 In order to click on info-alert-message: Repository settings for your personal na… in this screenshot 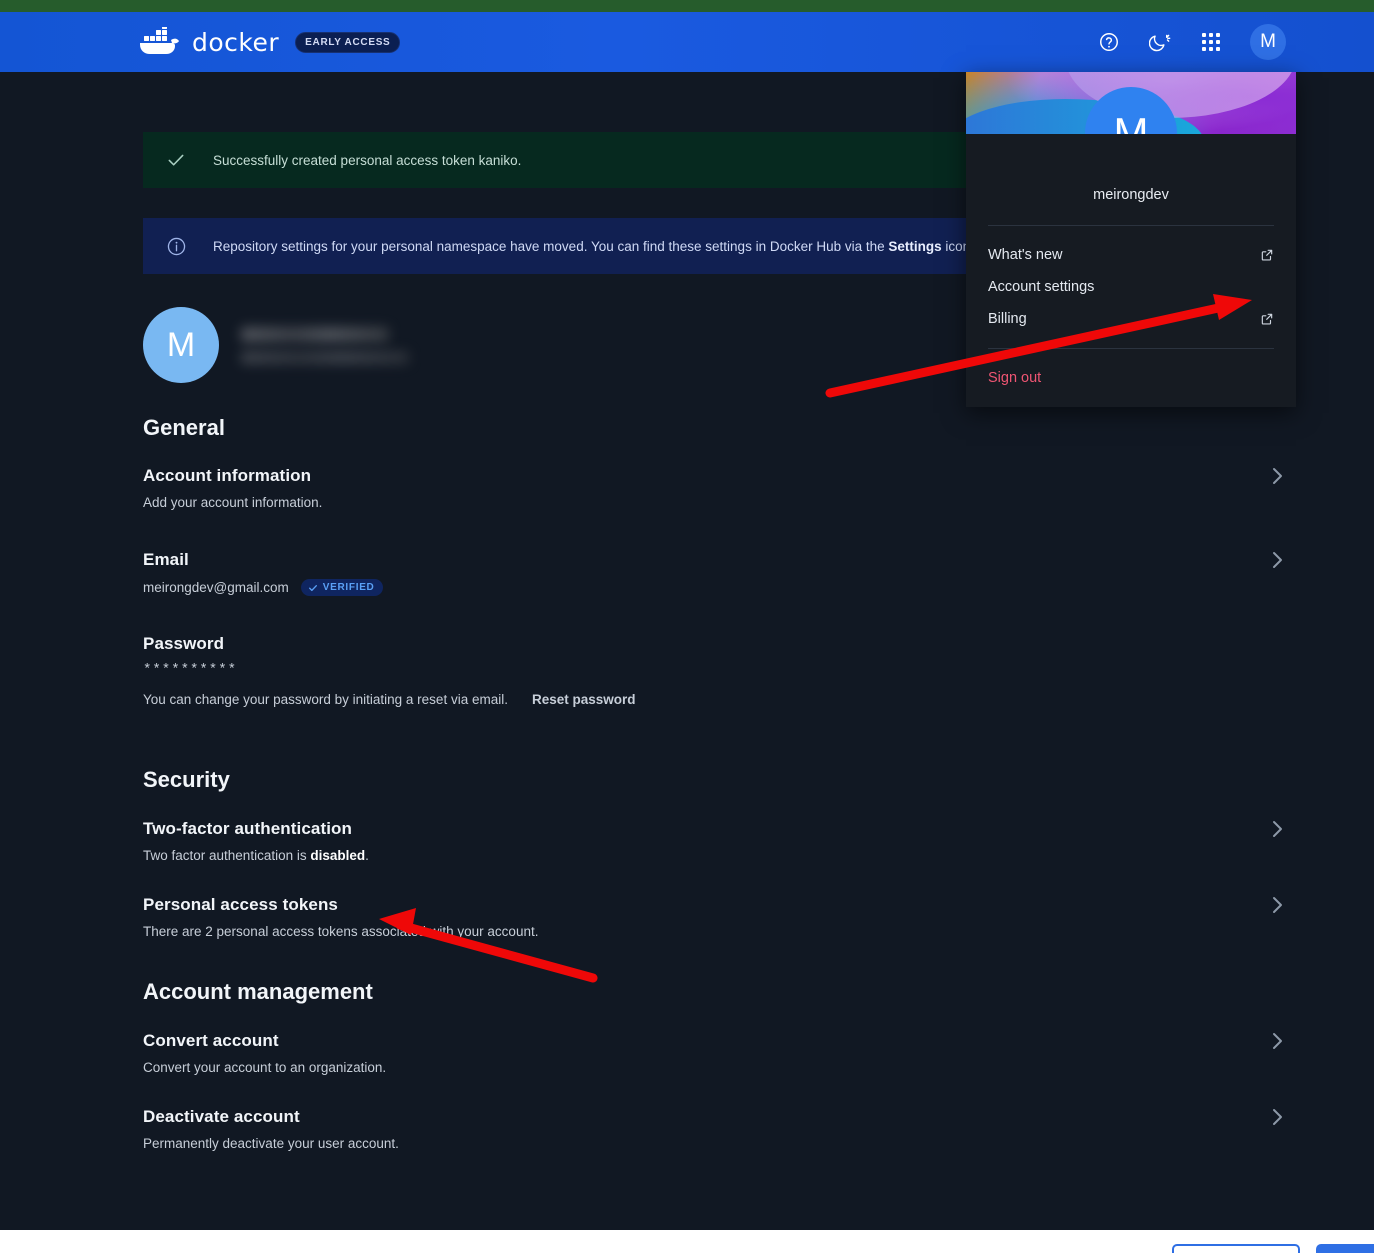, I will do `click(593, 246)`.